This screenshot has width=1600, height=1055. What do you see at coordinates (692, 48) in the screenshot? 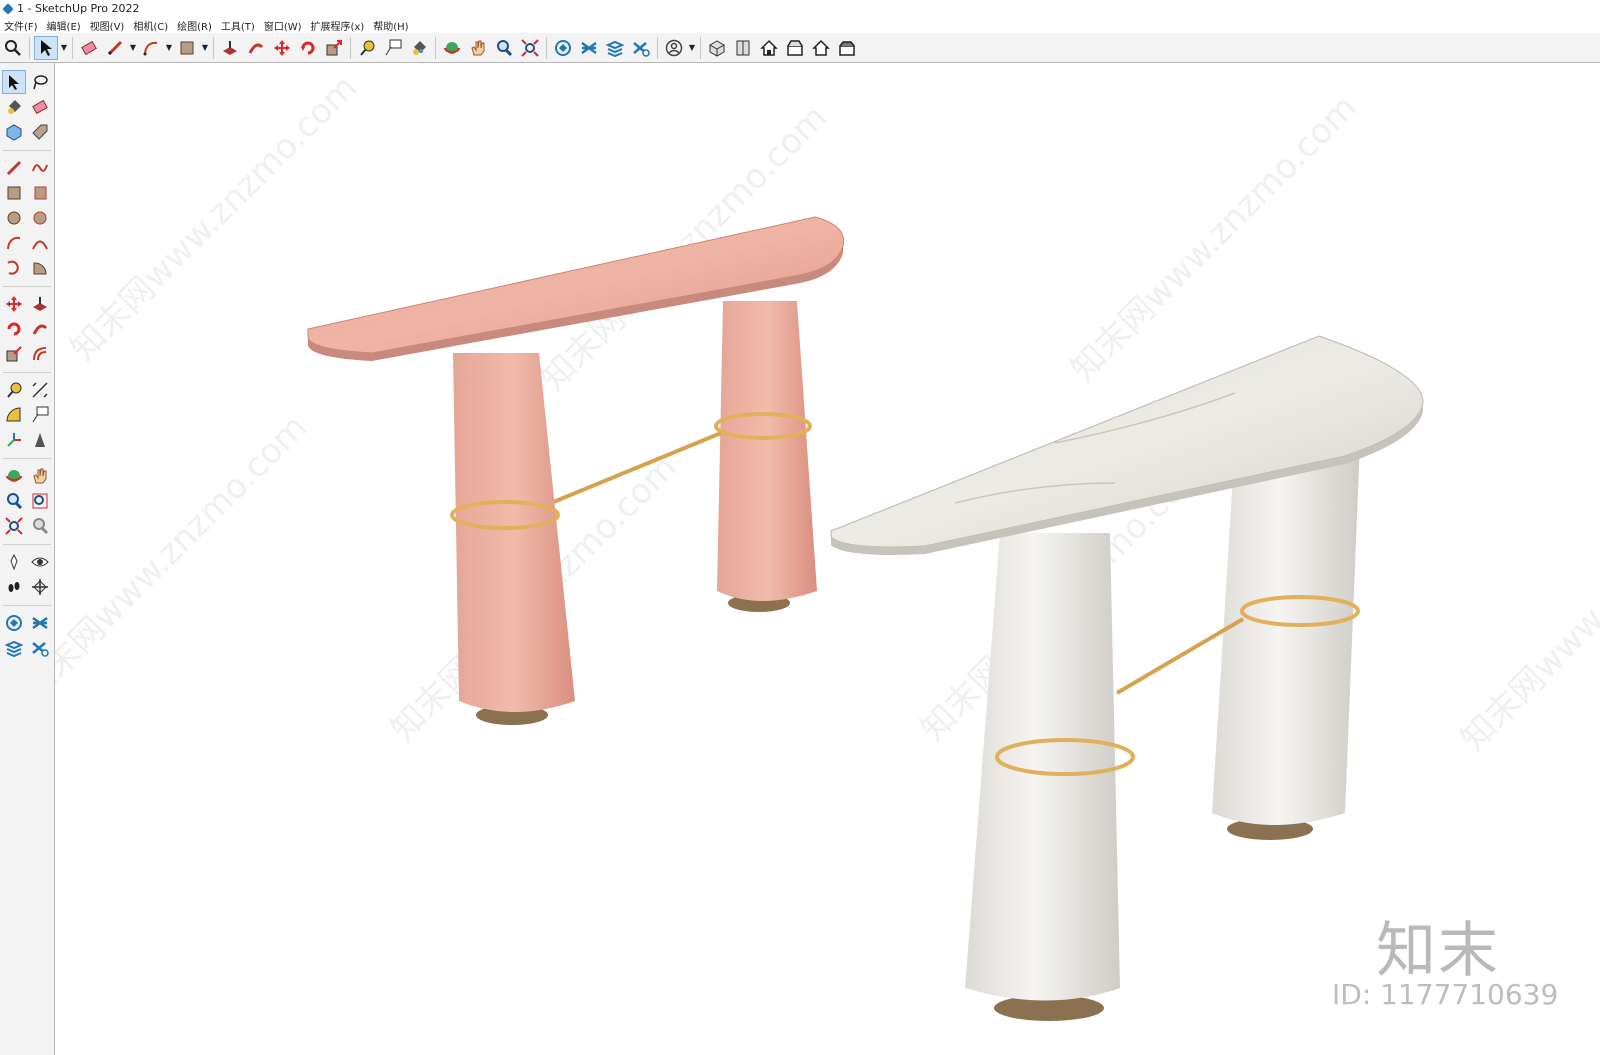
I see `account-dropdown: ▼` at bounding box center [692, 48].